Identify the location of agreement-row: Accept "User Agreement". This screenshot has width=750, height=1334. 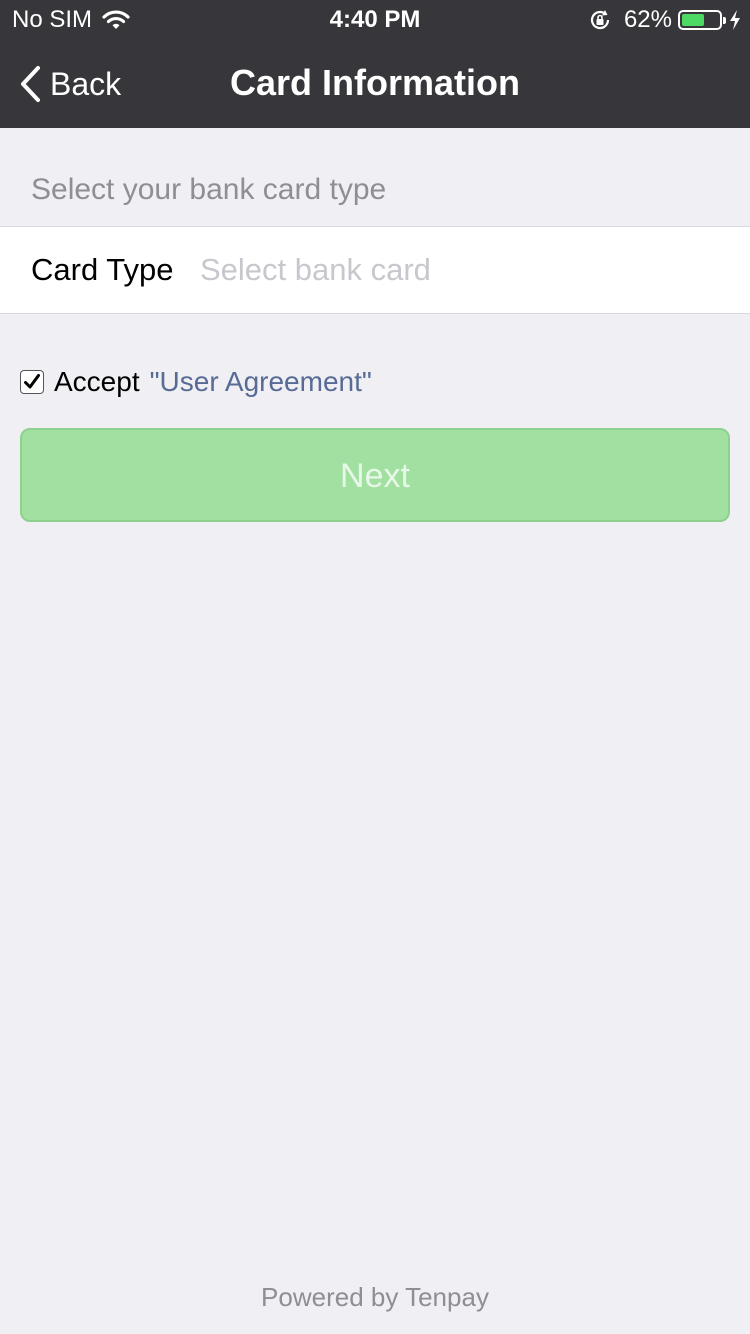
(196, 382).